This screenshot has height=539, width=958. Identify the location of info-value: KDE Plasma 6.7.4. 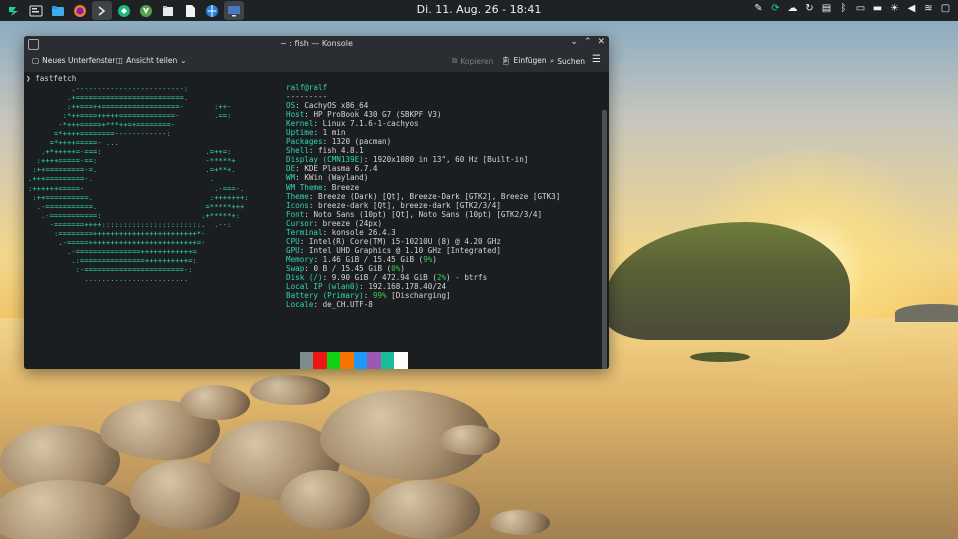
(341, 169).